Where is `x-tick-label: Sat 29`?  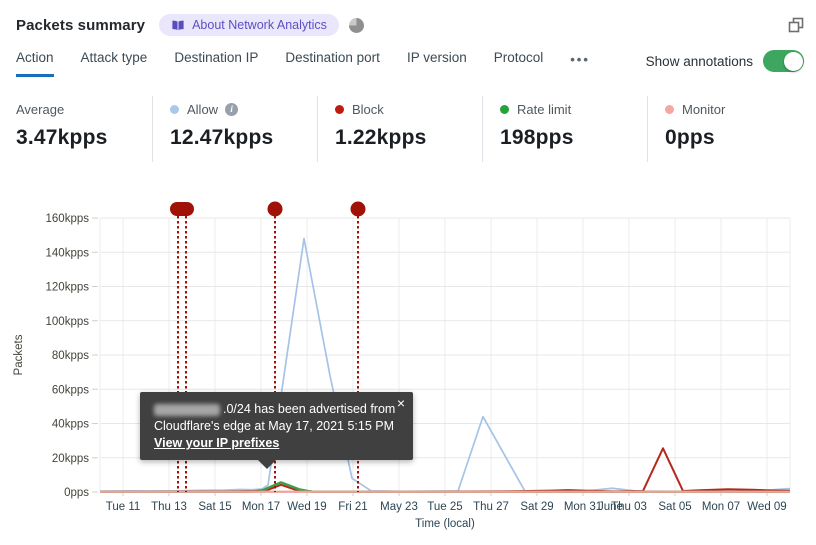
x-tick-label: Sat 29 is located at coordinates (536, 507).